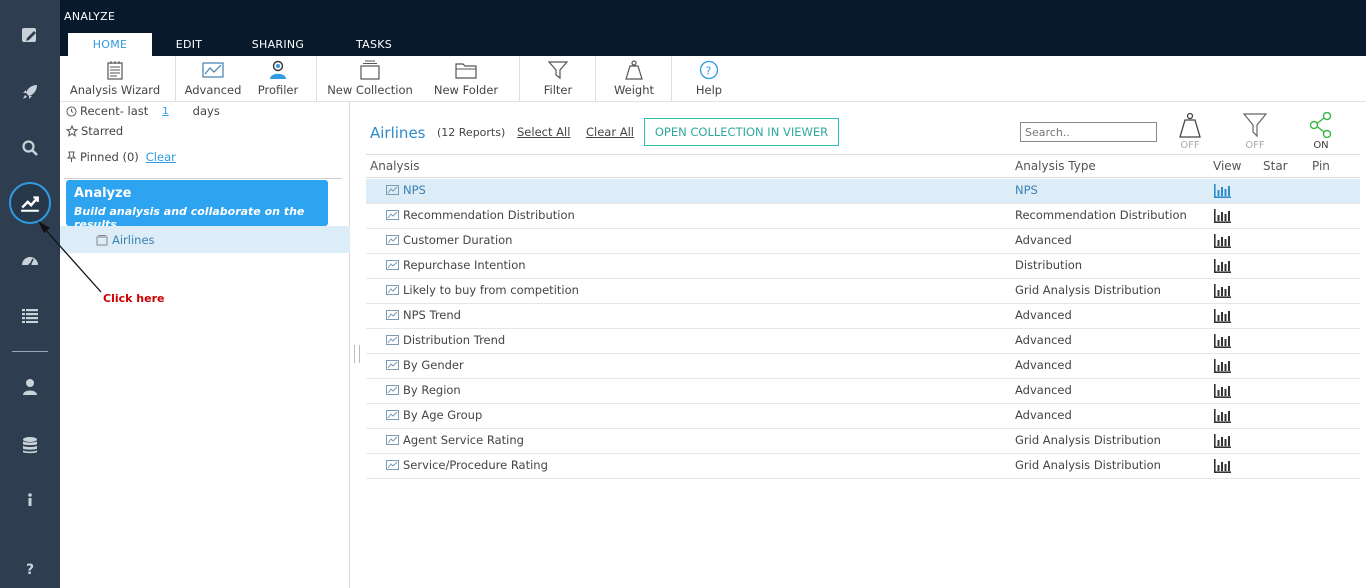 This screenshot has height=588, width=1366. Describe the element at coordinates (30, 351) in the screenshot. I see `rail-divider` at that location.